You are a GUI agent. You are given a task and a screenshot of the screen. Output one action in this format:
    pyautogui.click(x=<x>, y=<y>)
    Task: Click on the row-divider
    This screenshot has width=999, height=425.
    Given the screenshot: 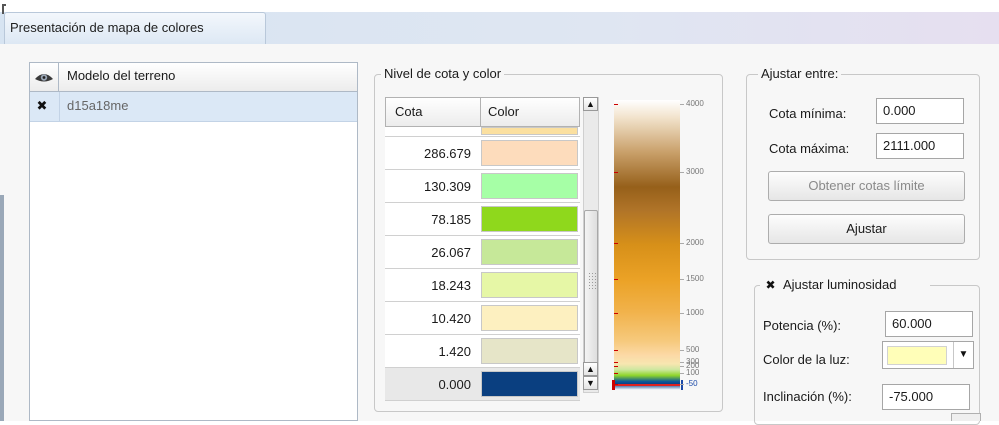 What is the action you would take?
    pyautogui.click(x=59, y=107)
    